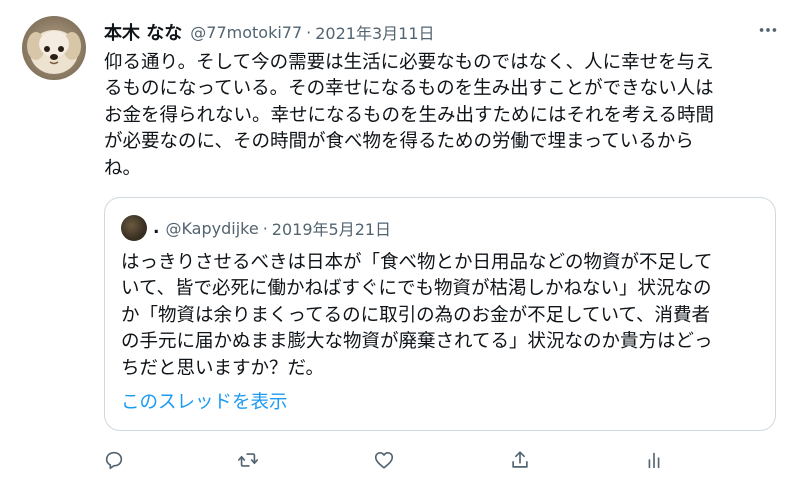  What do you see at coordinates (416, 315) in the screenshot?
I see `quoted-text-line: か「物資は余りまくってるのに取引の為のお金が不足していて、消費者` at bounding box center [416, 315].